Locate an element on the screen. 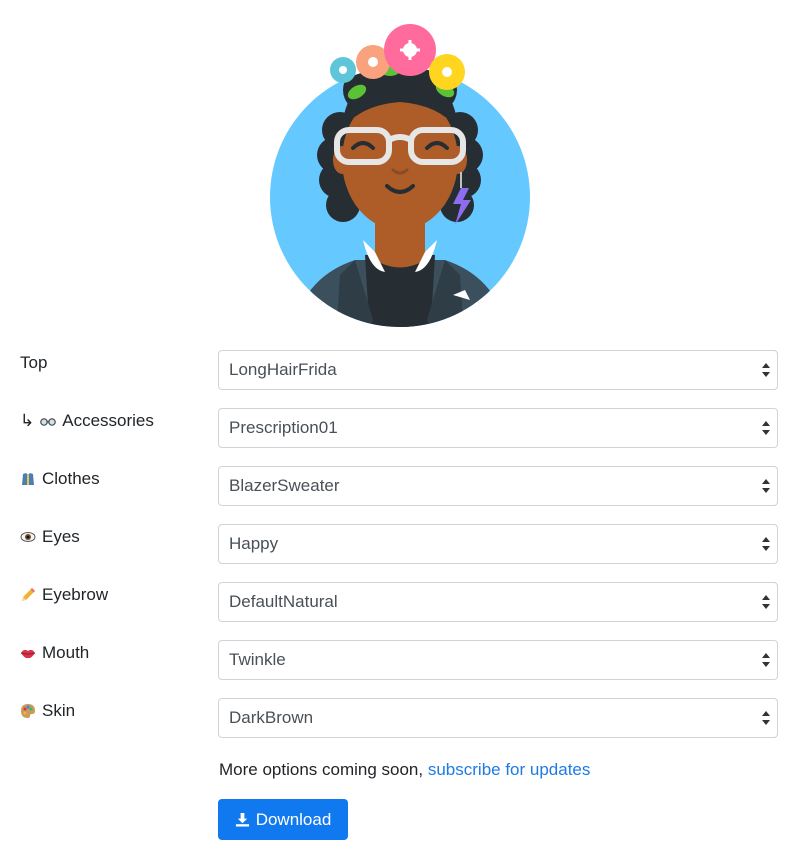 This screenshot has height=846, width=800. field-label-top: Top is located at coordinates (33, 363).